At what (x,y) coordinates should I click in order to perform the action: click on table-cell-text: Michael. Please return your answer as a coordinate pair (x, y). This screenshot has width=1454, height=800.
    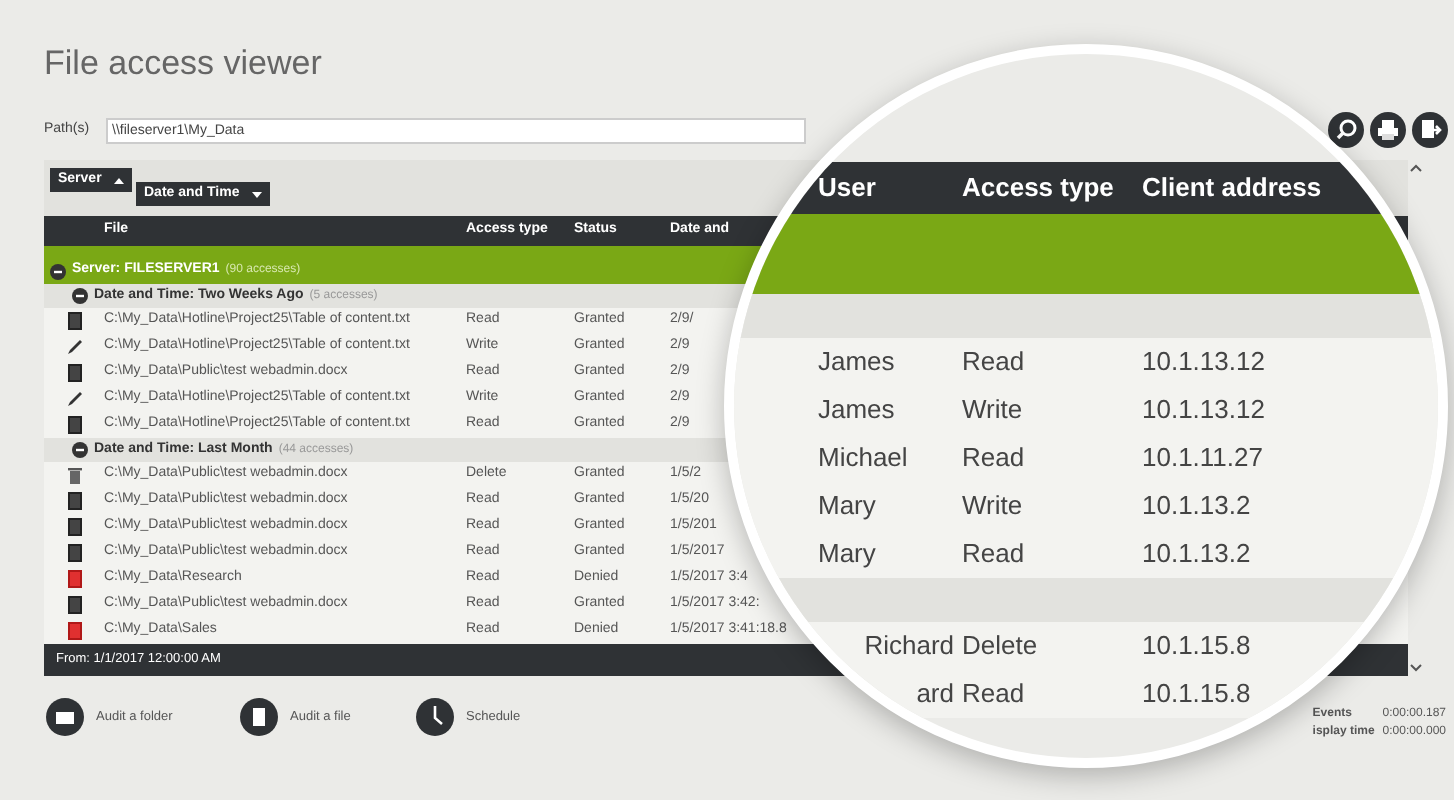
    Looking at the image, I should click on (863, 458).